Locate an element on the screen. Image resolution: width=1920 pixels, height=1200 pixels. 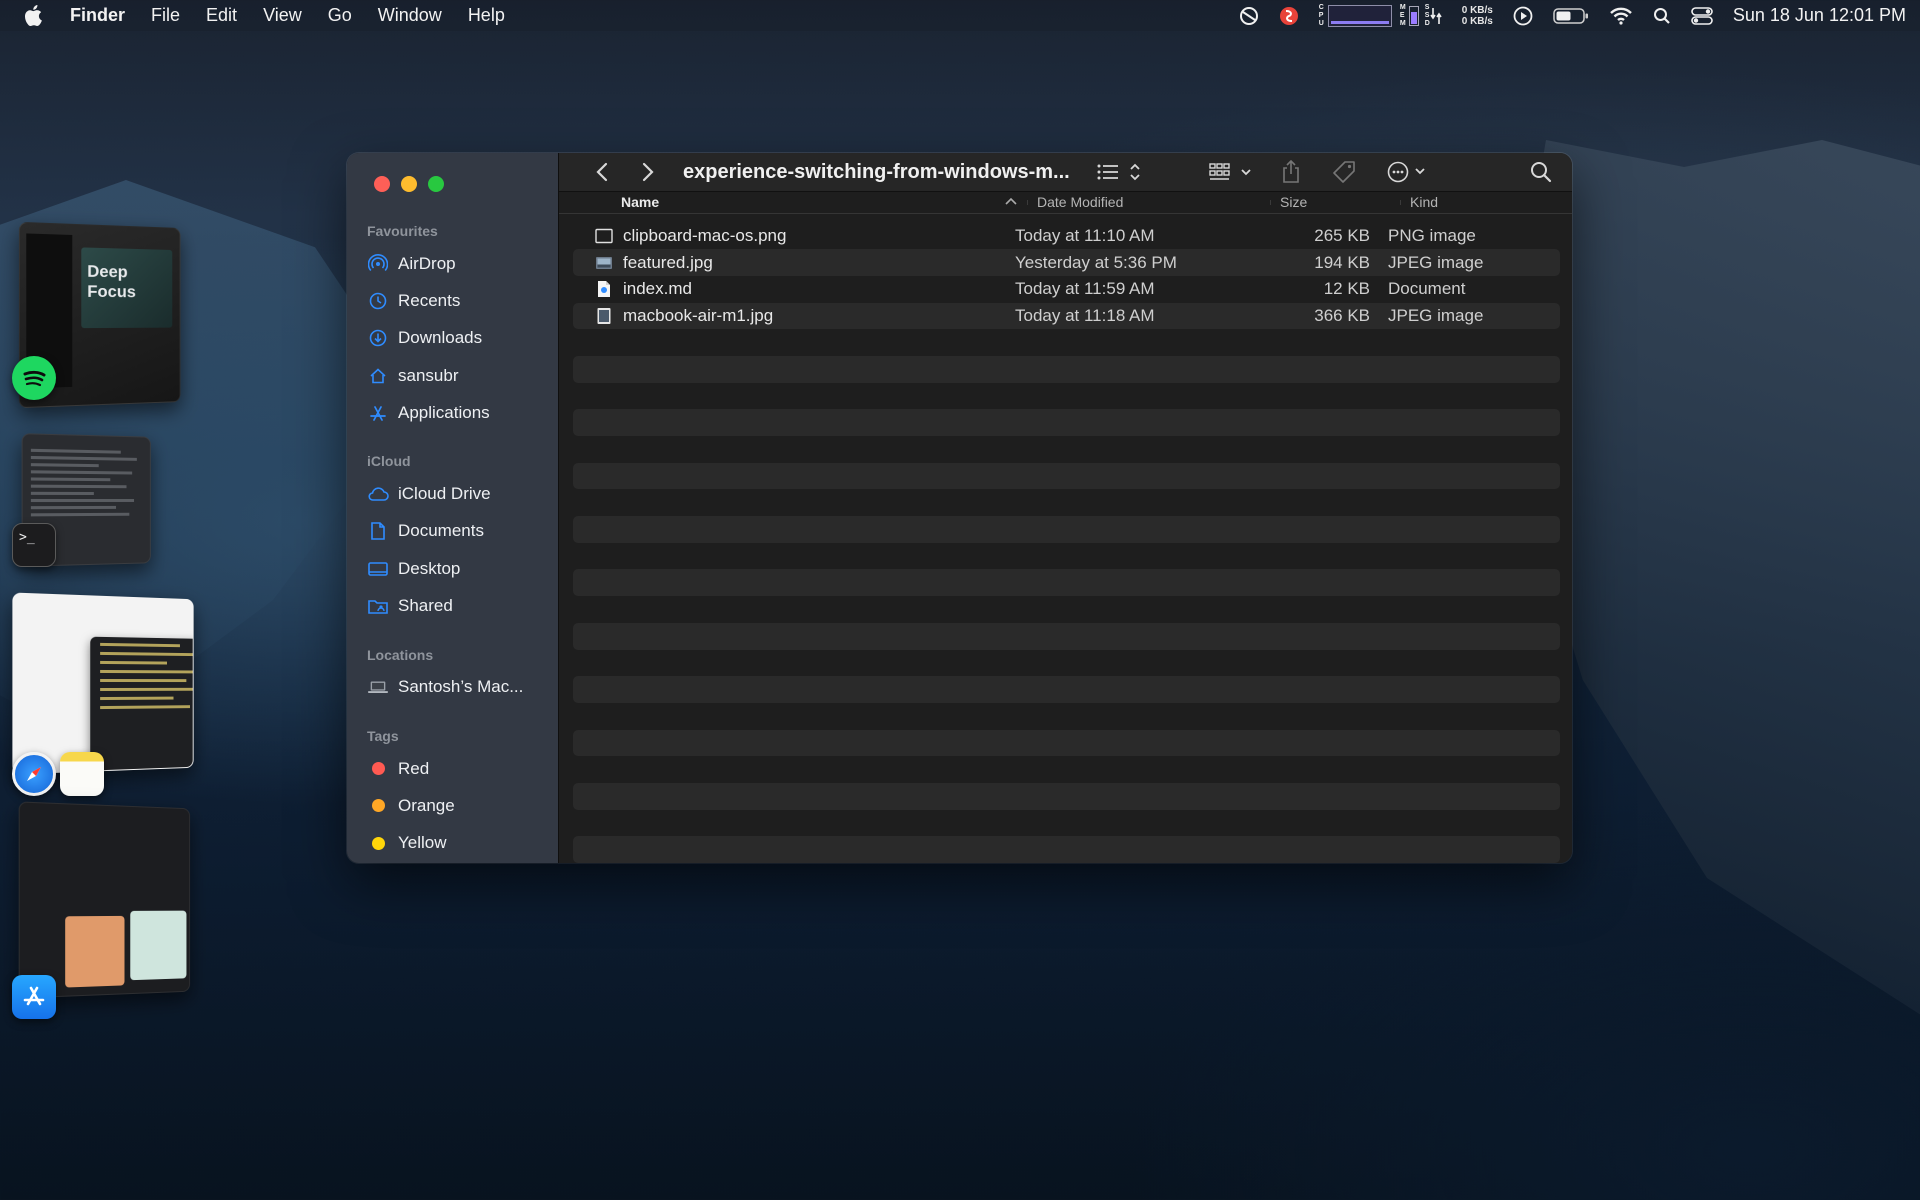
network-speed: 0 KB/s 0 KB/s is located at coordinates (1477, 16).